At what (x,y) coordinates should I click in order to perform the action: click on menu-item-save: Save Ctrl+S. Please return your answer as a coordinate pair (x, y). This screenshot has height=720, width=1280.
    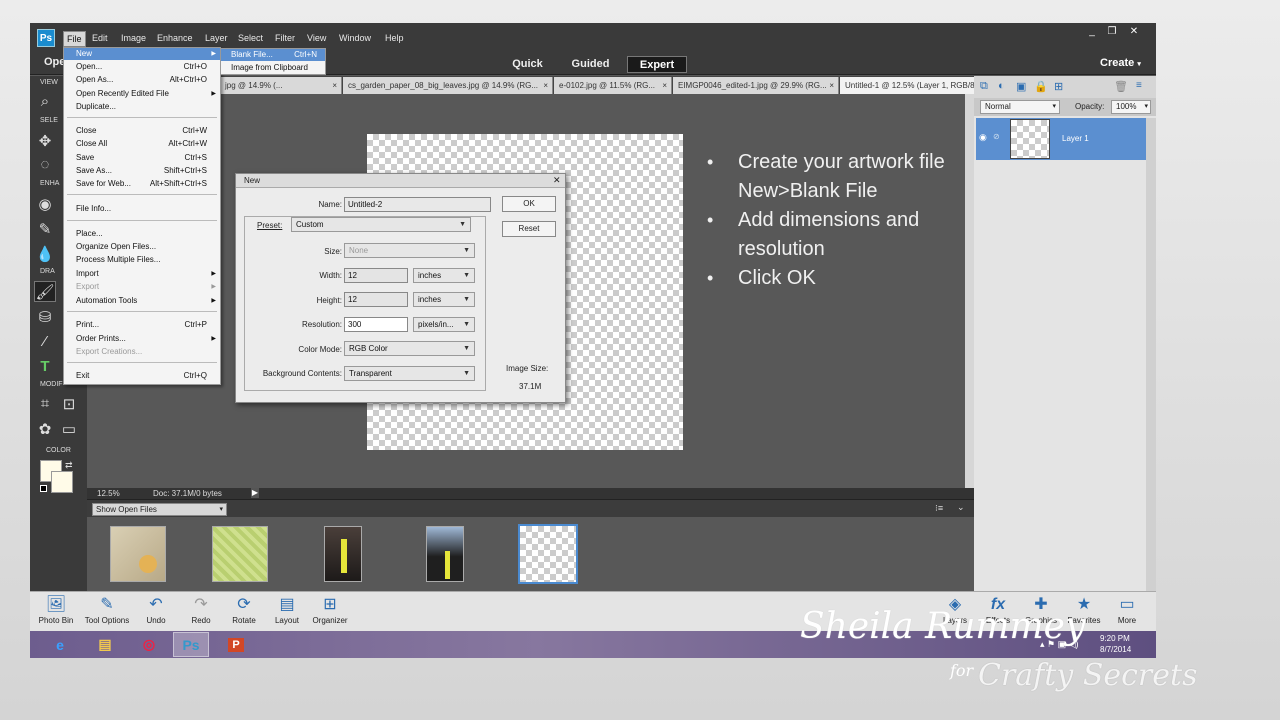
    Looking at the image, I should click on (142, 158).